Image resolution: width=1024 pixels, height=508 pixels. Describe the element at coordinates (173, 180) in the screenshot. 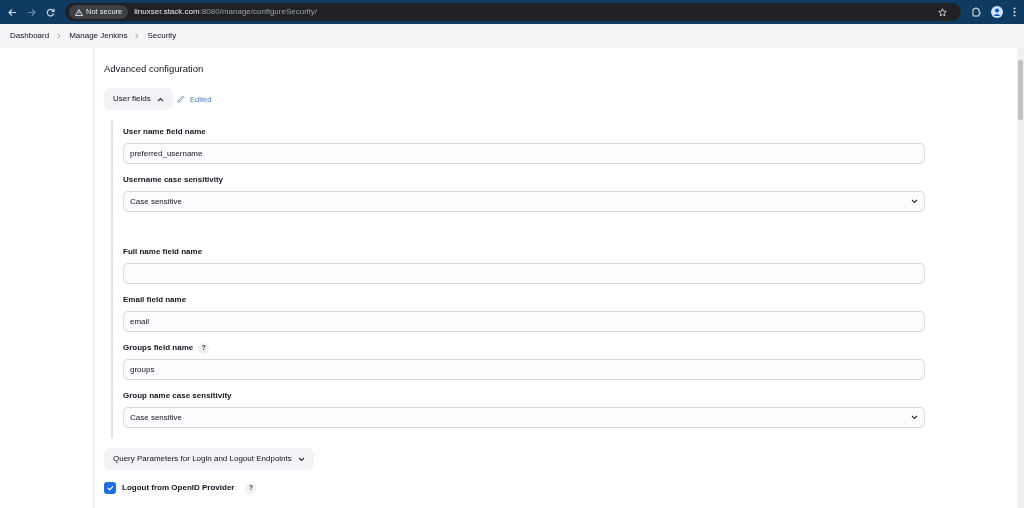

I see `field-label: Username case sensitivity` at that location.